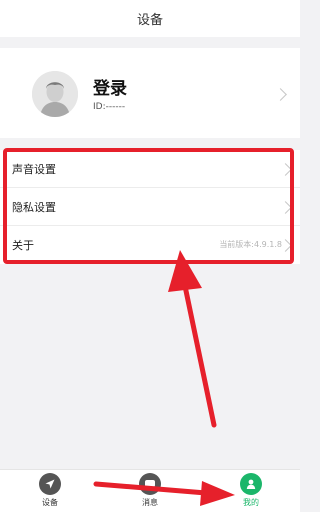  Describe the element at coordinates (199, 355) in the screenshot. I see `annotation-arrow-up` at that location.